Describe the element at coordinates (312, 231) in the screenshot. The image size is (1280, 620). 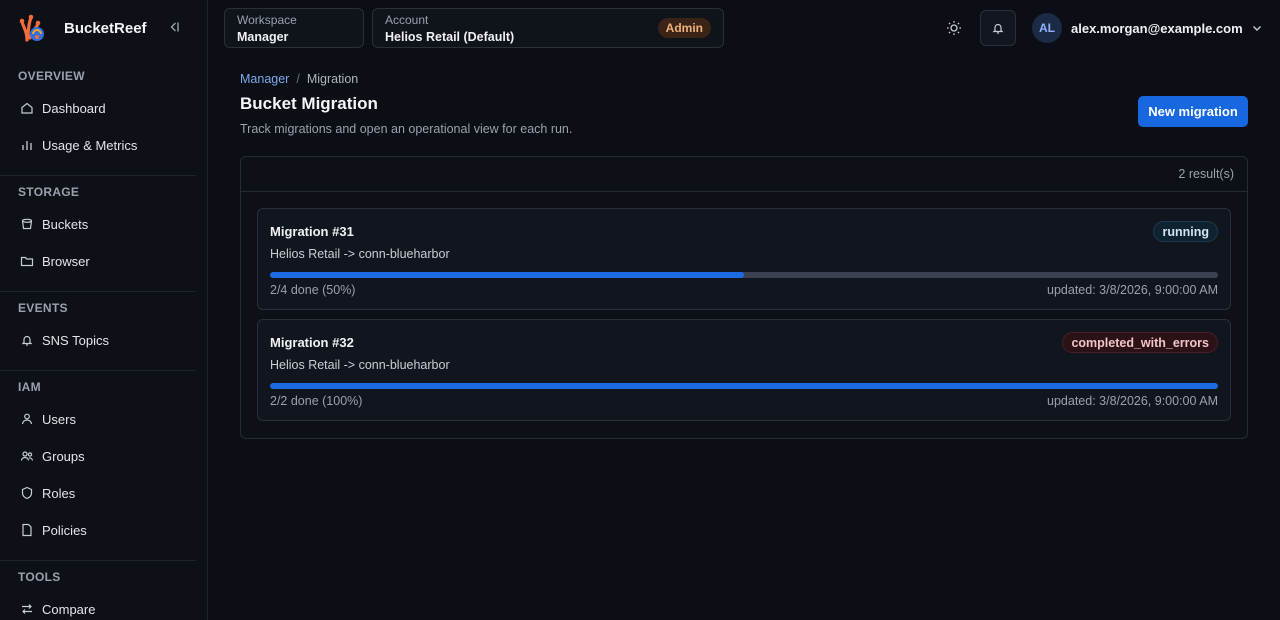
I see `migration-title: Migration #31` at that location.